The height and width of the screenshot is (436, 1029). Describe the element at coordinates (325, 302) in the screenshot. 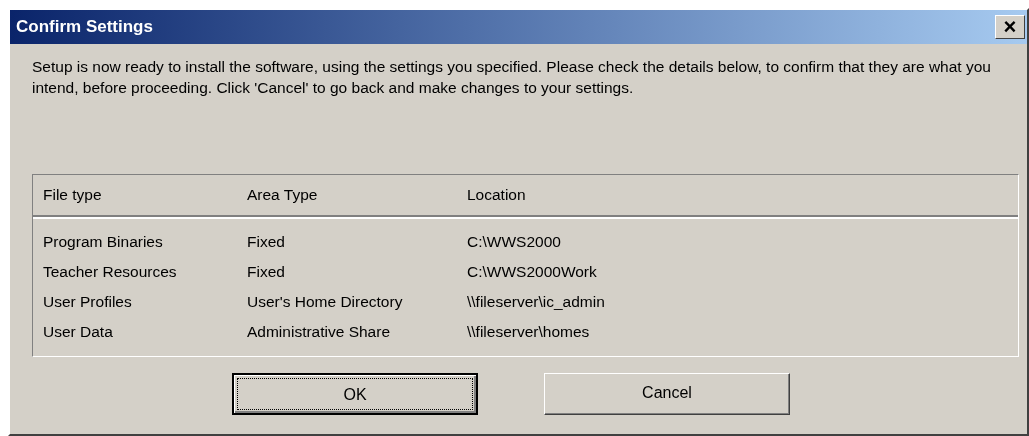

I see `table-cell-text: User's Home Directory` at that location.